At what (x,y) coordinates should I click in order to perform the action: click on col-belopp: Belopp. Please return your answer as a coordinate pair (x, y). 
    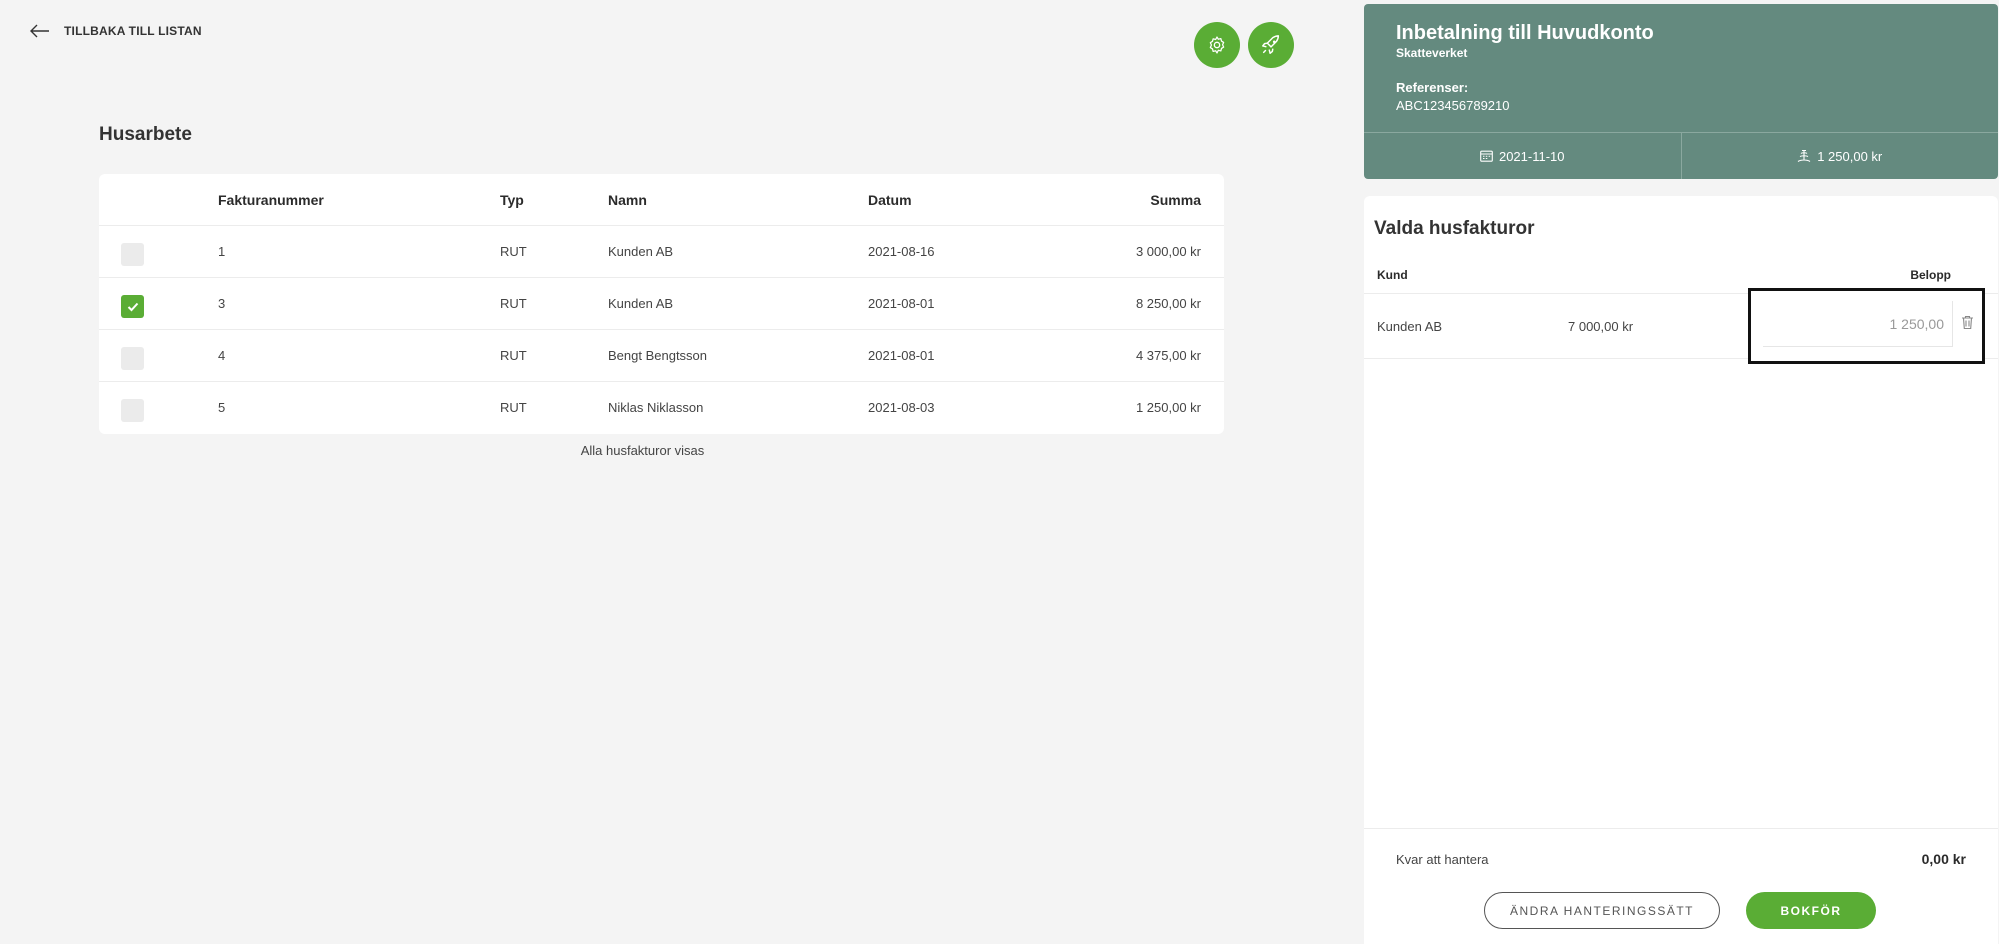
    Looking at the image, I should click on (1930, 275).